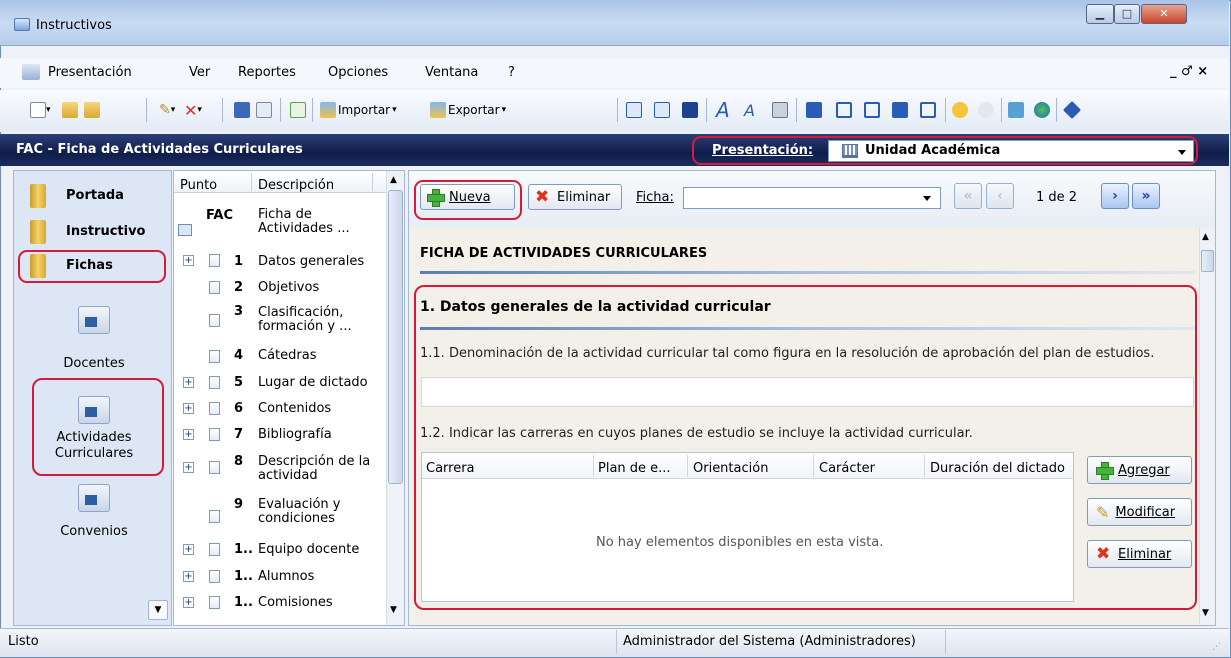 The height and width of the screenshot is (658, 1231). What do you see at coordinates (296, 185) in the screenshot?
I see `tree-header-descripcion: Descripción` at bounding box center [296, 185].